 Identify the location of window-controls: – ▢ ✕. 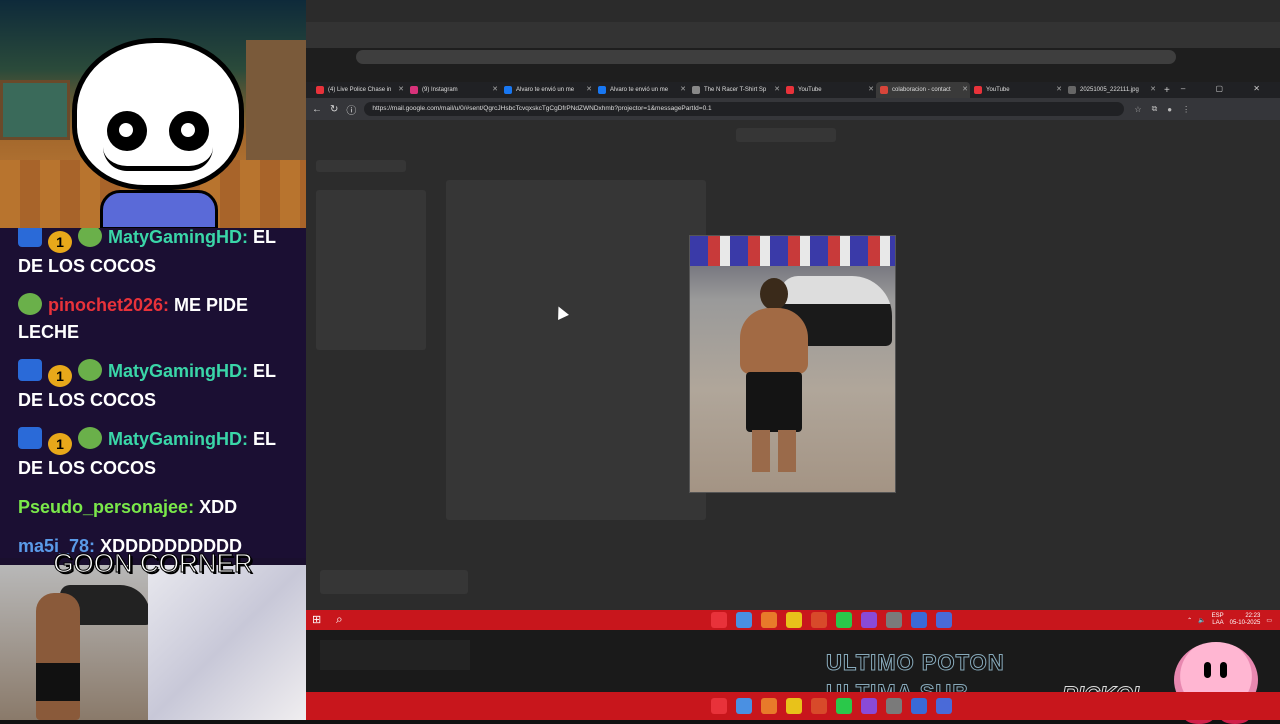
(1227, 88).